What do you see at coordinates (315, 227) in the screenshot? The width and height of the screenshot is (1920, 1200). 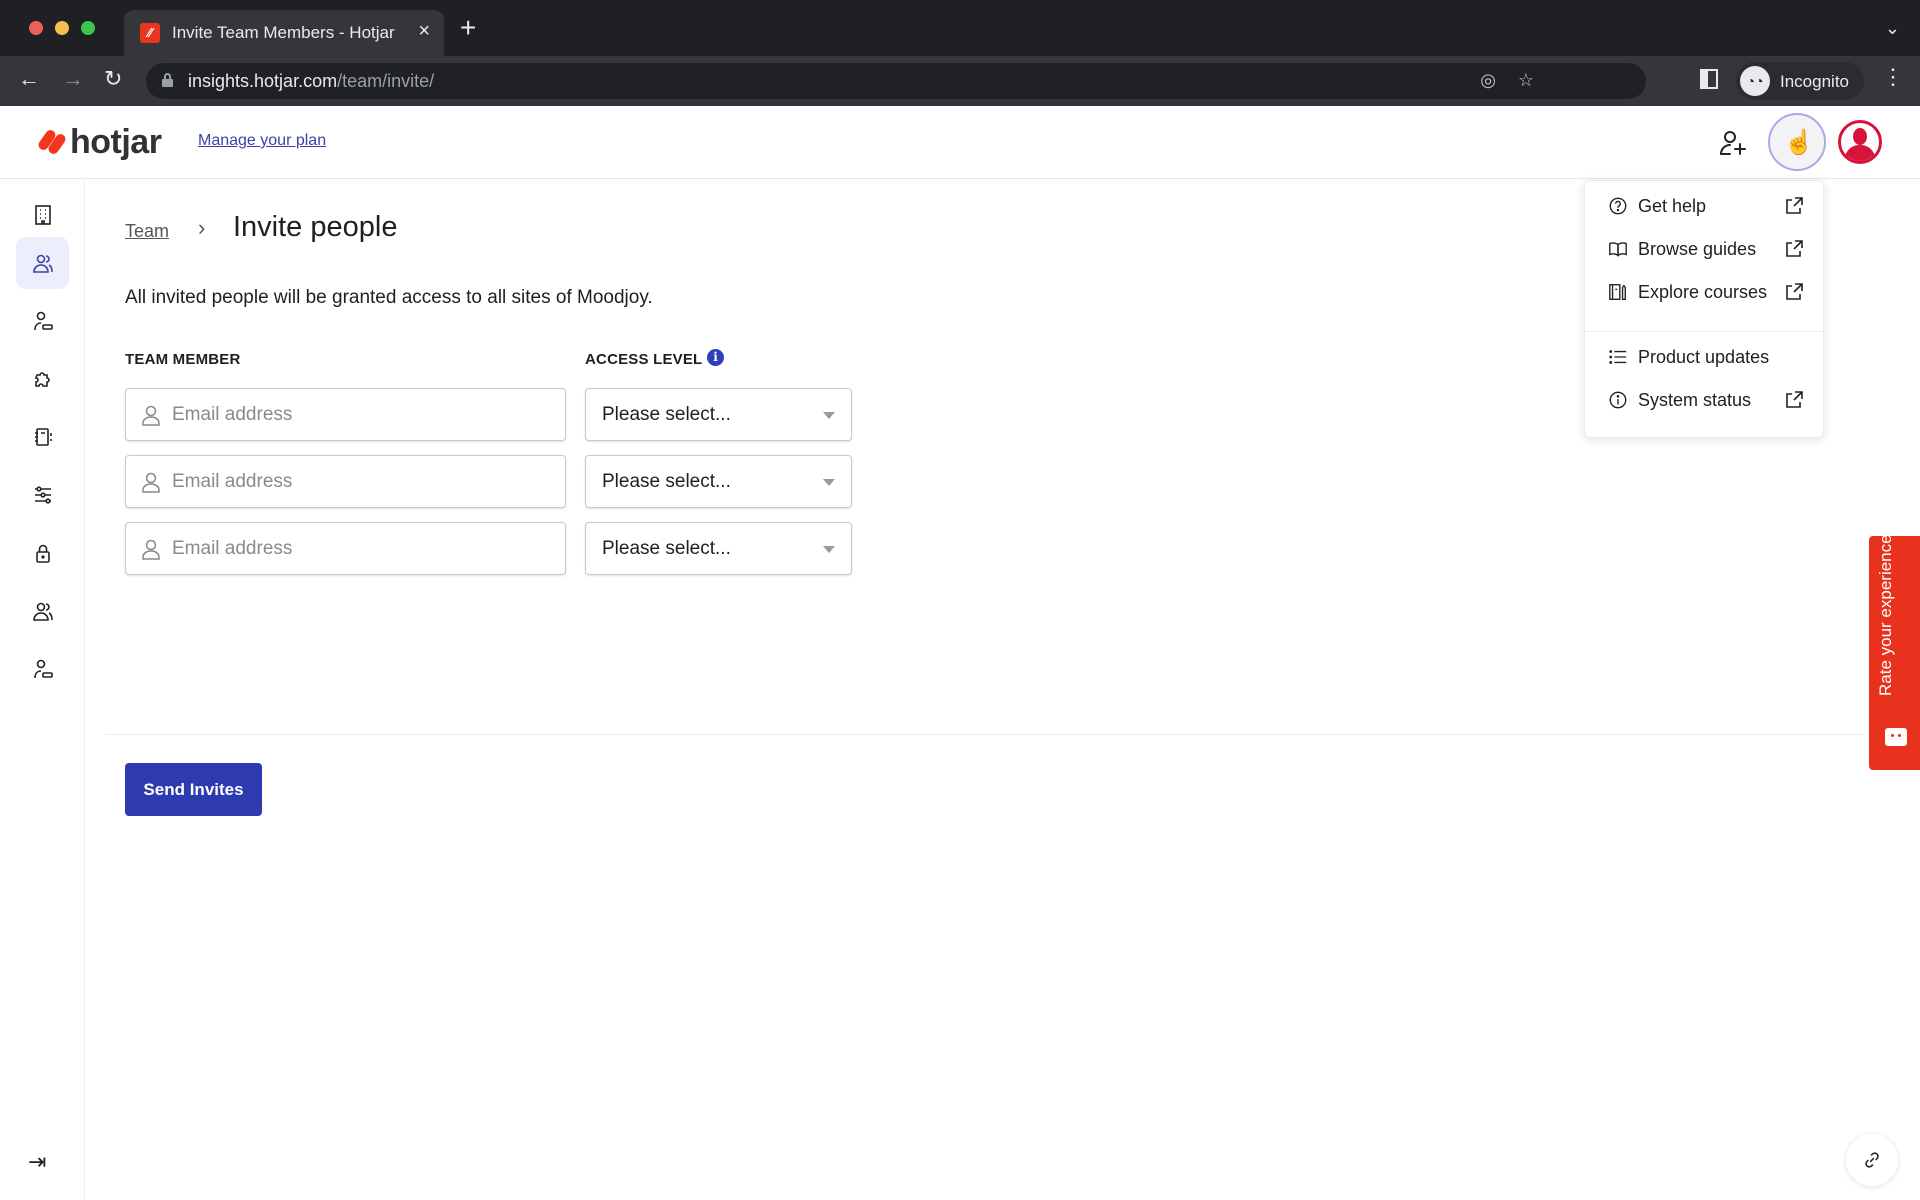 I see `page-title: Invite people` at bounding box center [315, 227].